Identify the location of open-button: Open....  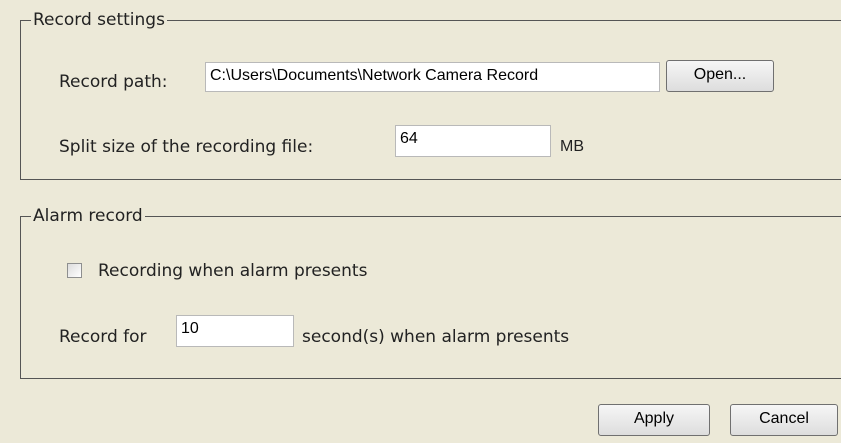
(720, 76).